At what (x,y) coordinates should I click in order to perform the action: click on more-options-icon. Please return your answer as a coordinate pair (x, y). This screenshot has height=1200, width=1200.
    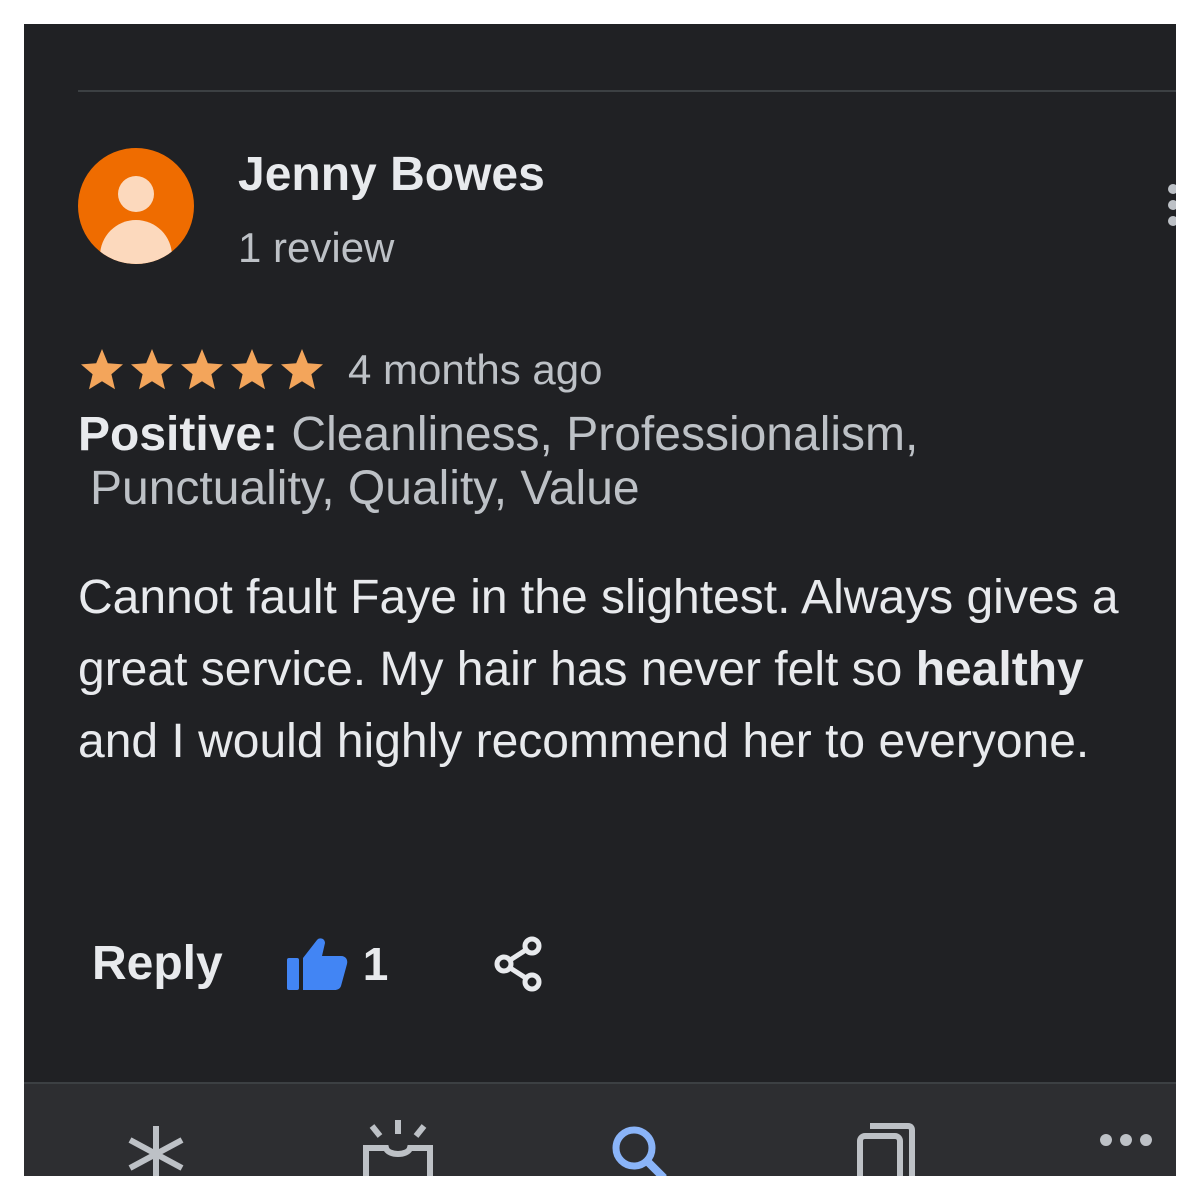
    Looking at the image, I should click on (1172, 206).